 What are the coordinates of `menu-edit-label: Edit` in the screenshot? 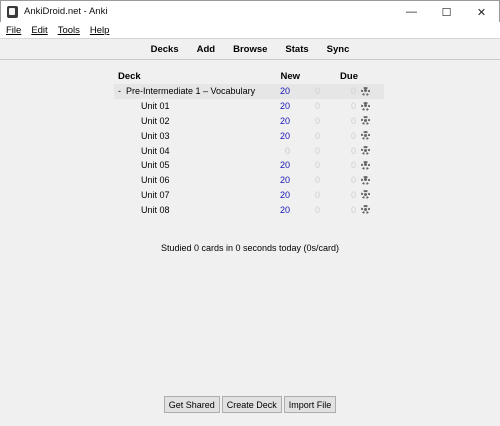 It's located at (39, 30).